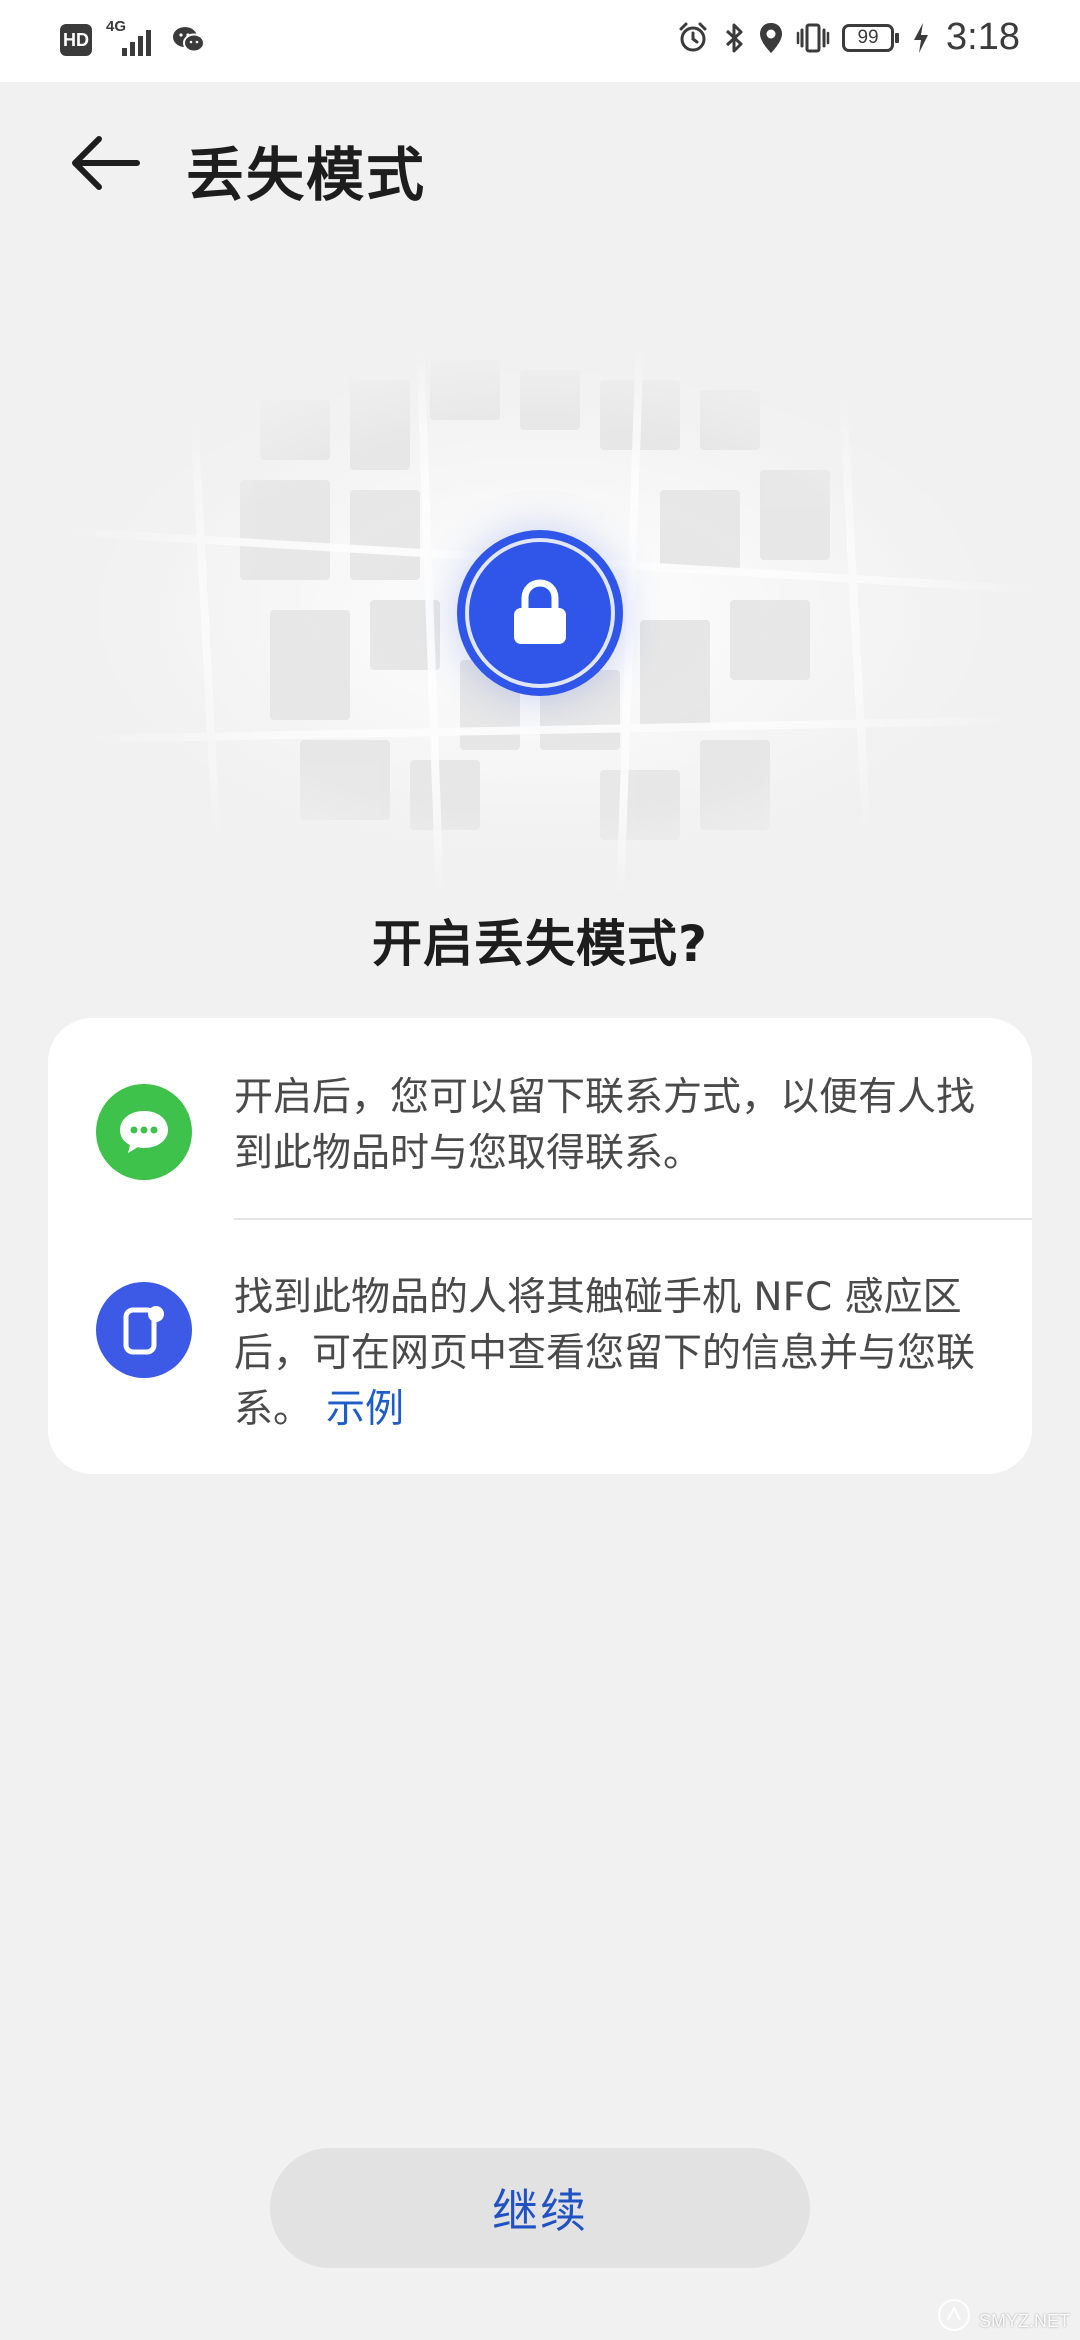  Describe the element at coordinates (540, 2208) in the screenshot. I see `continue-button: 继续` at that location.